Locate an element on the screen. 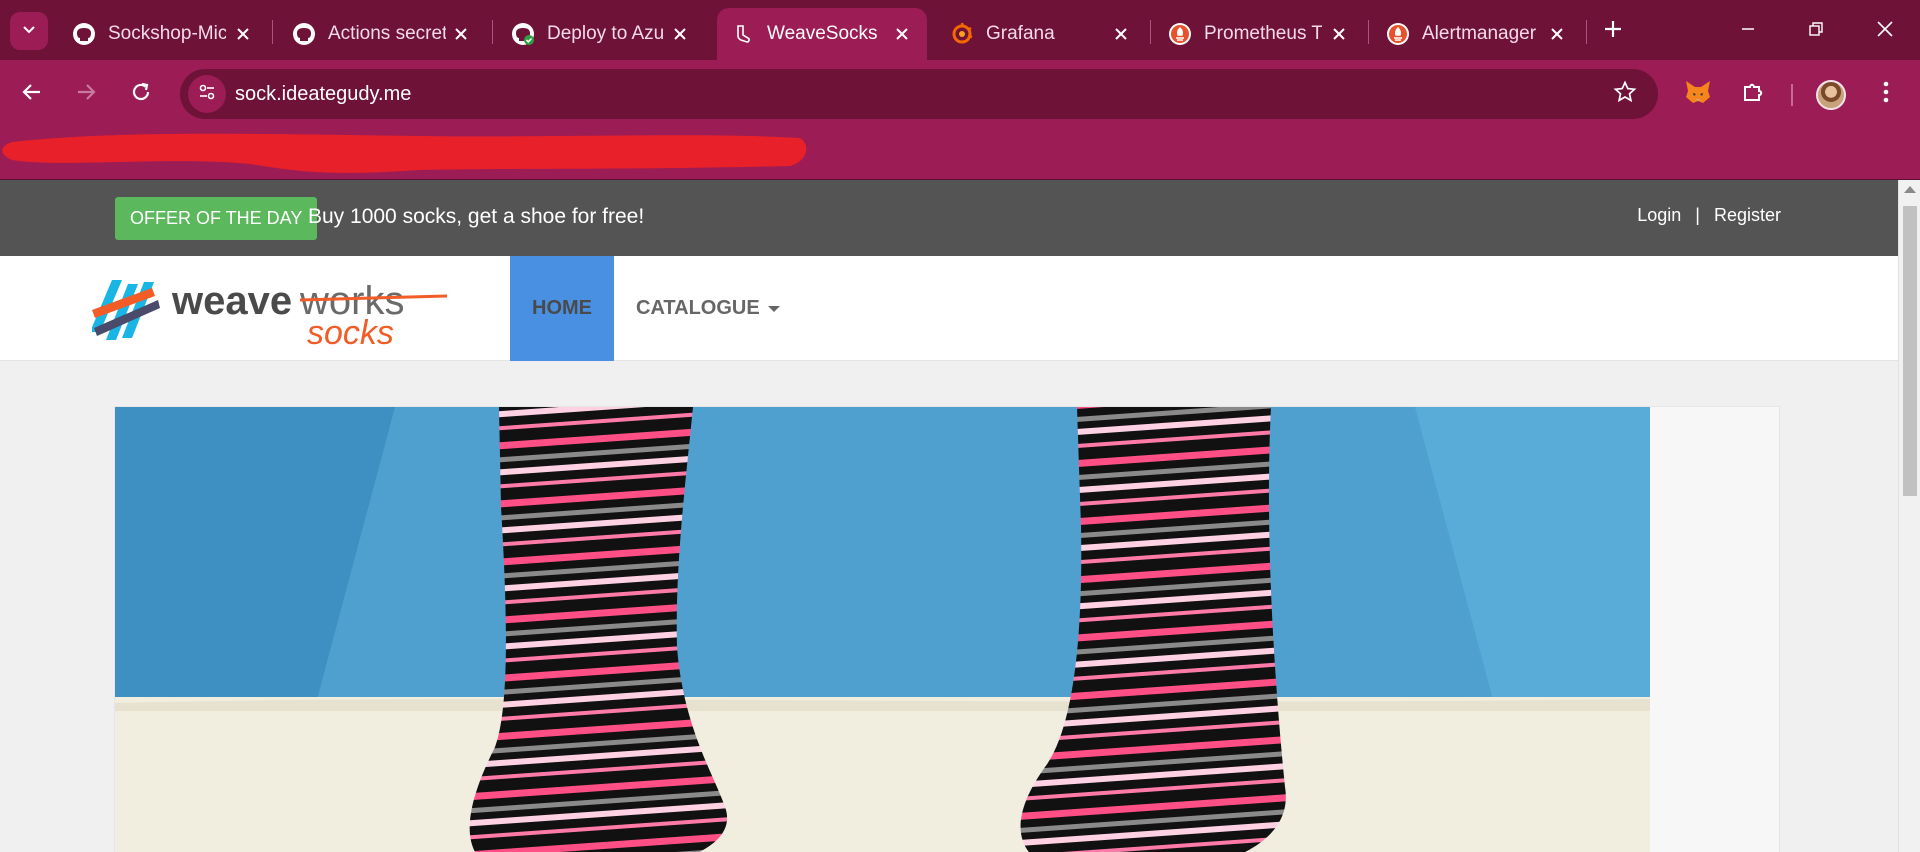 Image resolution: width=1920 pixels, height=852 pixels. arrow-left-icon is located at coordinates (32, 94).